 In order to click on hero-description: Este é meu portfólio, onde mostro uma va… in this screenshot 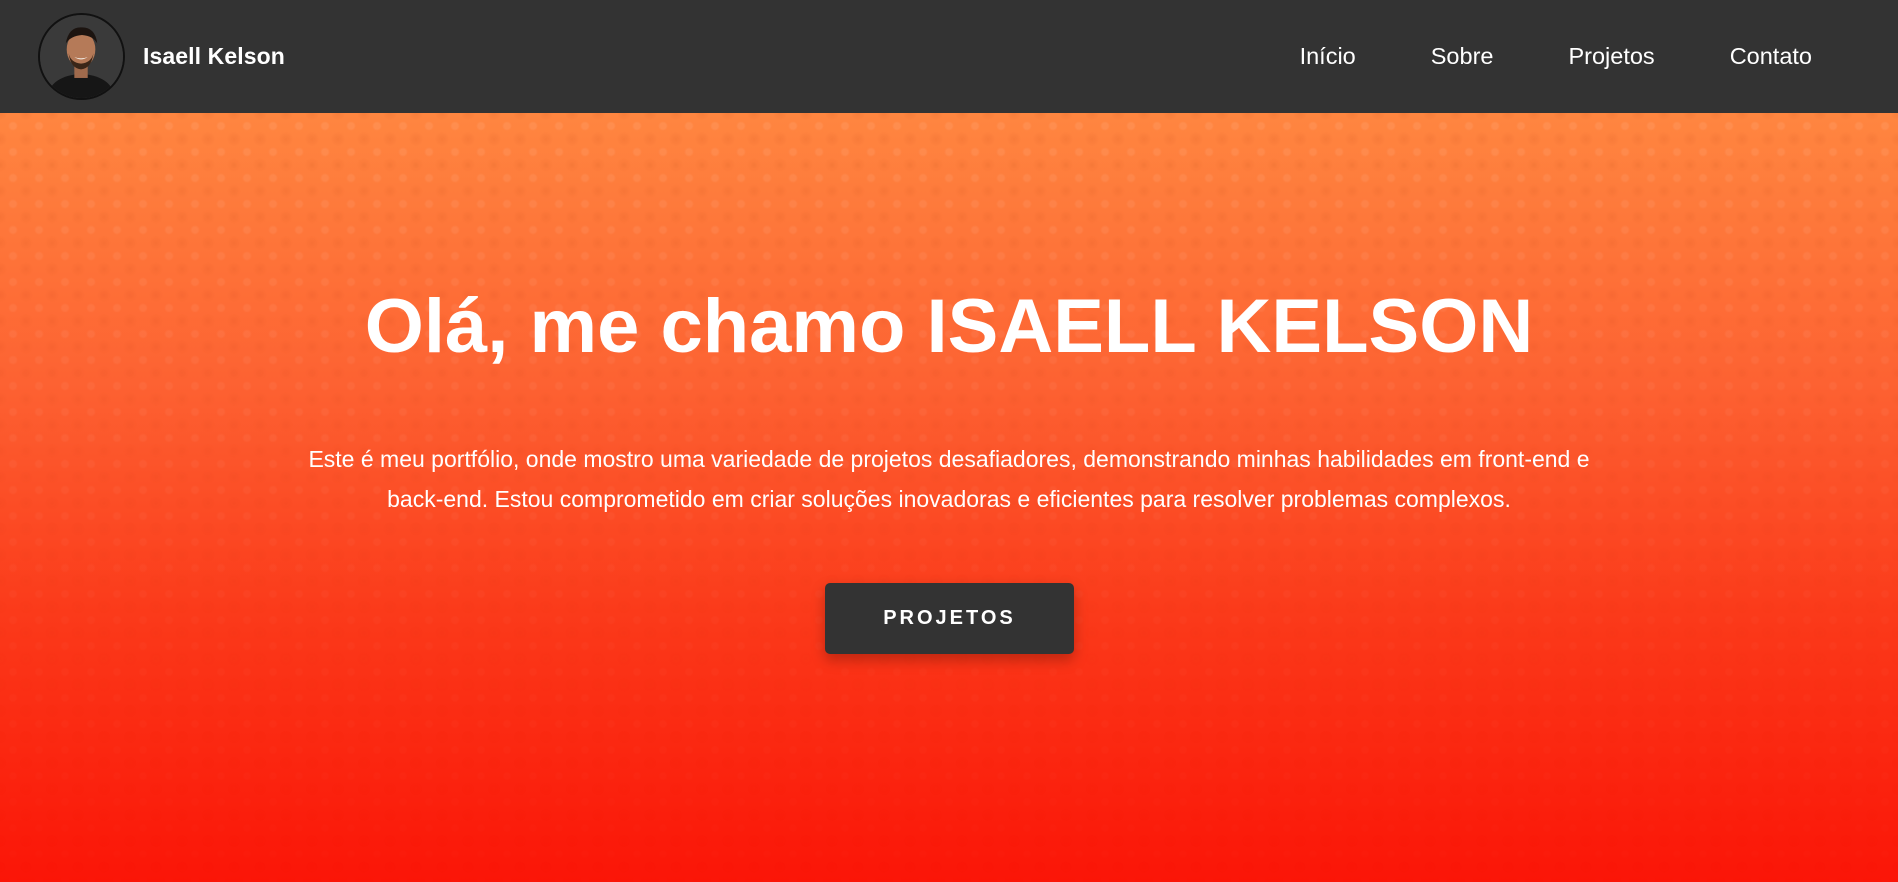, I will do `click(949, 479)`.